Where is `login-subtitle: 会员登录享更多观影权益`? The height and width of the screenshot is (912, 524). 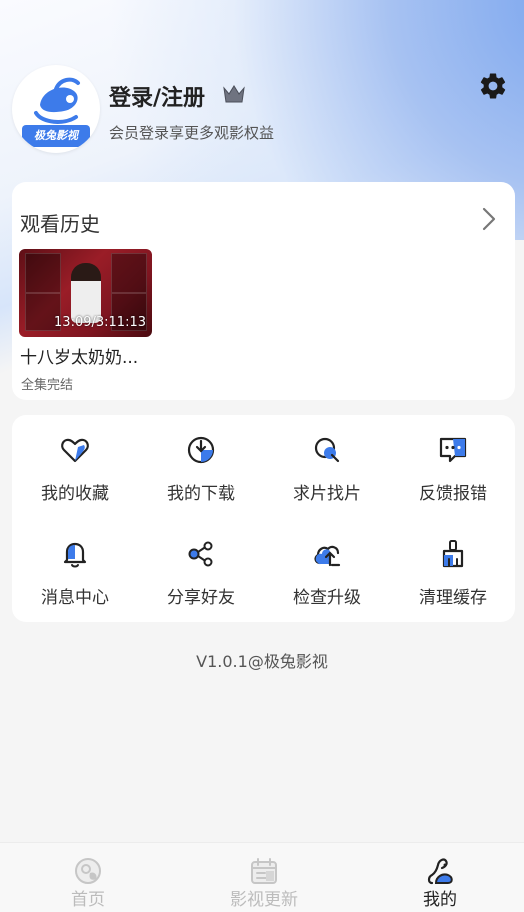
login-subtitle: 会员登录享更多观影权益 is located at coordinates (192, 133).